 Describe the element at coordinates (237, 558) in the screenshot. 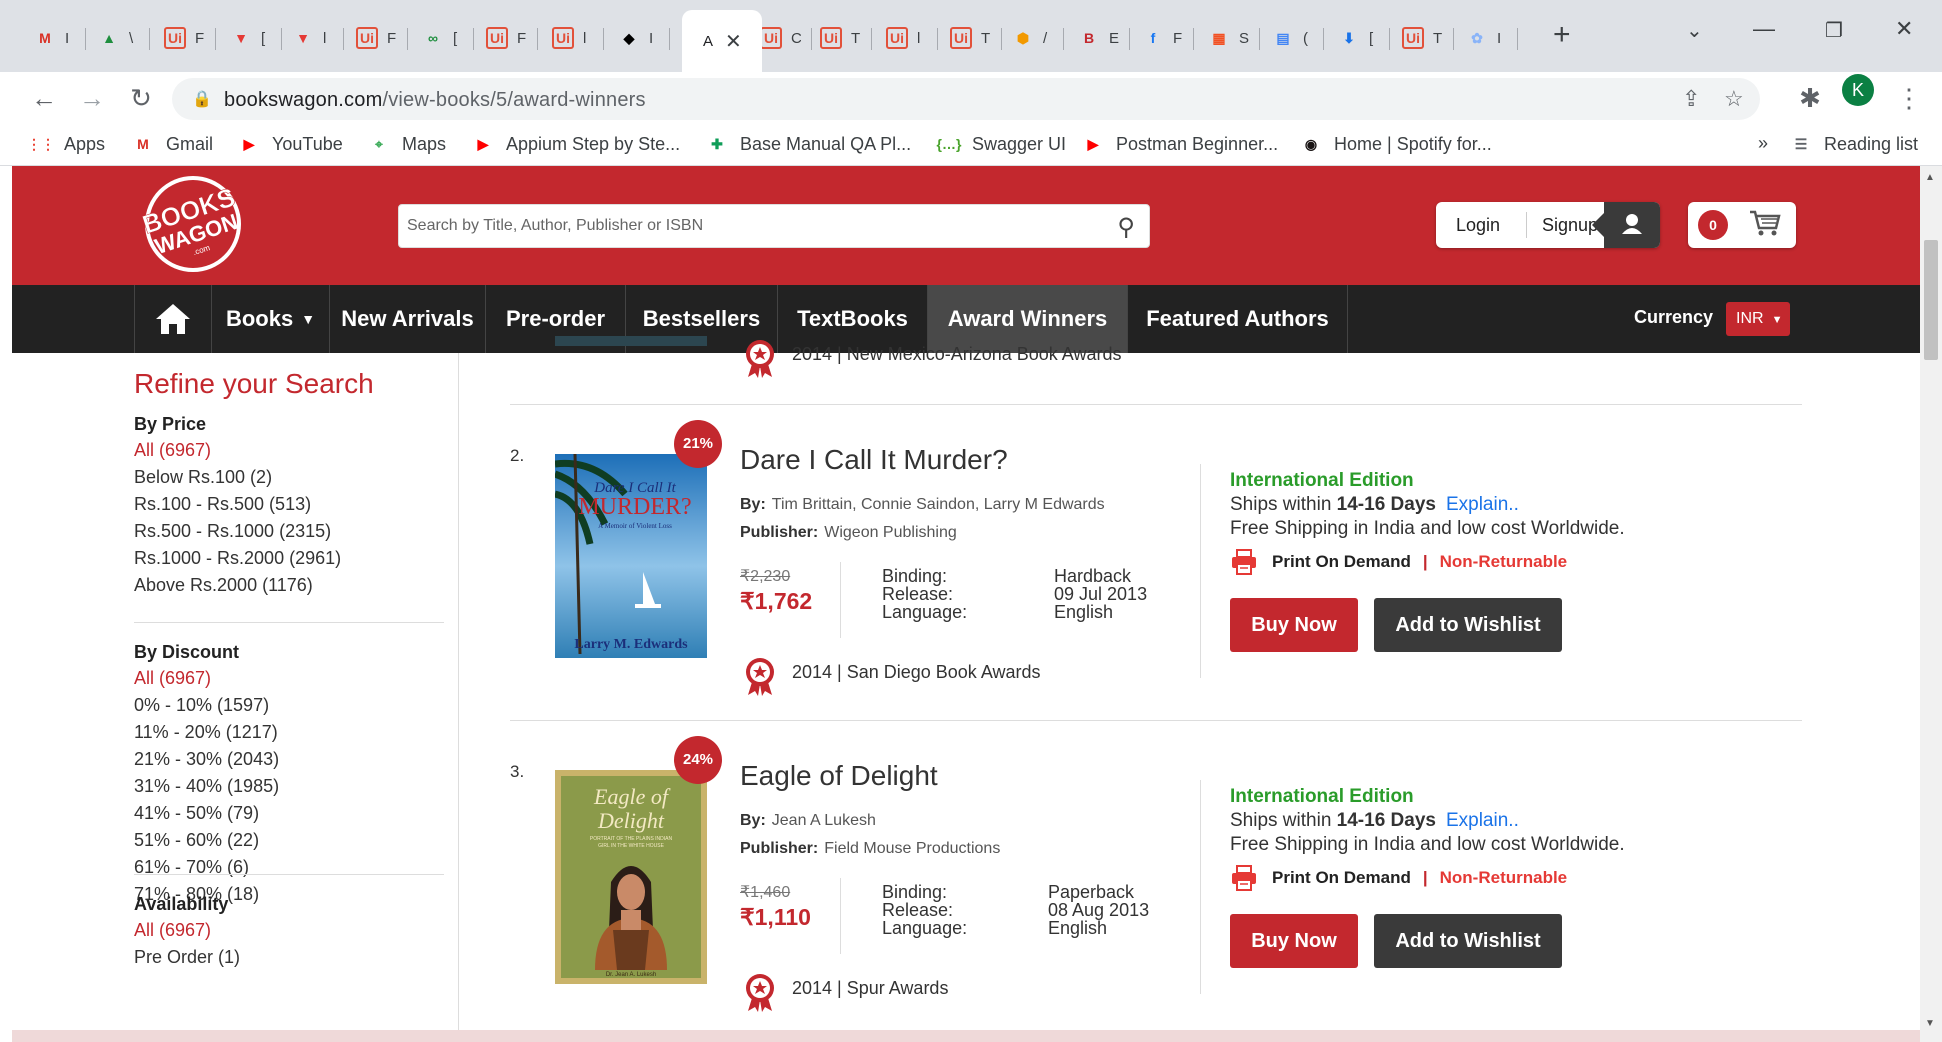

I see `filter-option: Rs.1000 - Rs.2000 (2961)` at that location.